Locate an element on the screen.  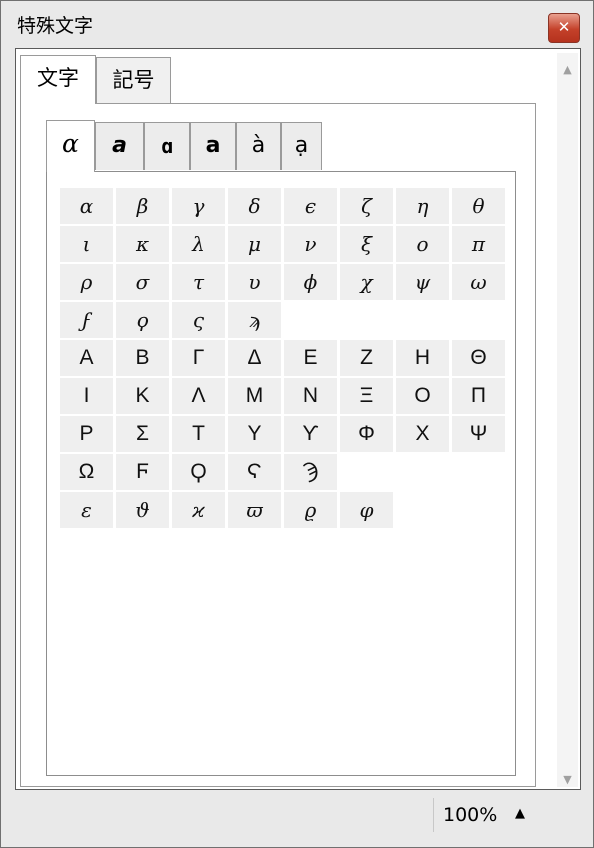
character-cell: ν is located at coordinates (310, 244).